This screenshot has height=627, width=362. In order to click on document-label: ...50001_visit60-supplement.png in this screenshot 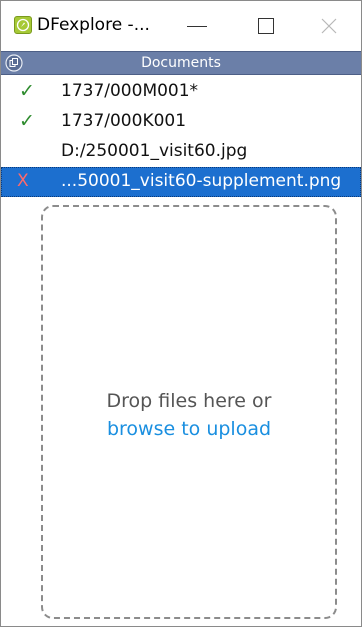, I will do `click(201, 181)`.